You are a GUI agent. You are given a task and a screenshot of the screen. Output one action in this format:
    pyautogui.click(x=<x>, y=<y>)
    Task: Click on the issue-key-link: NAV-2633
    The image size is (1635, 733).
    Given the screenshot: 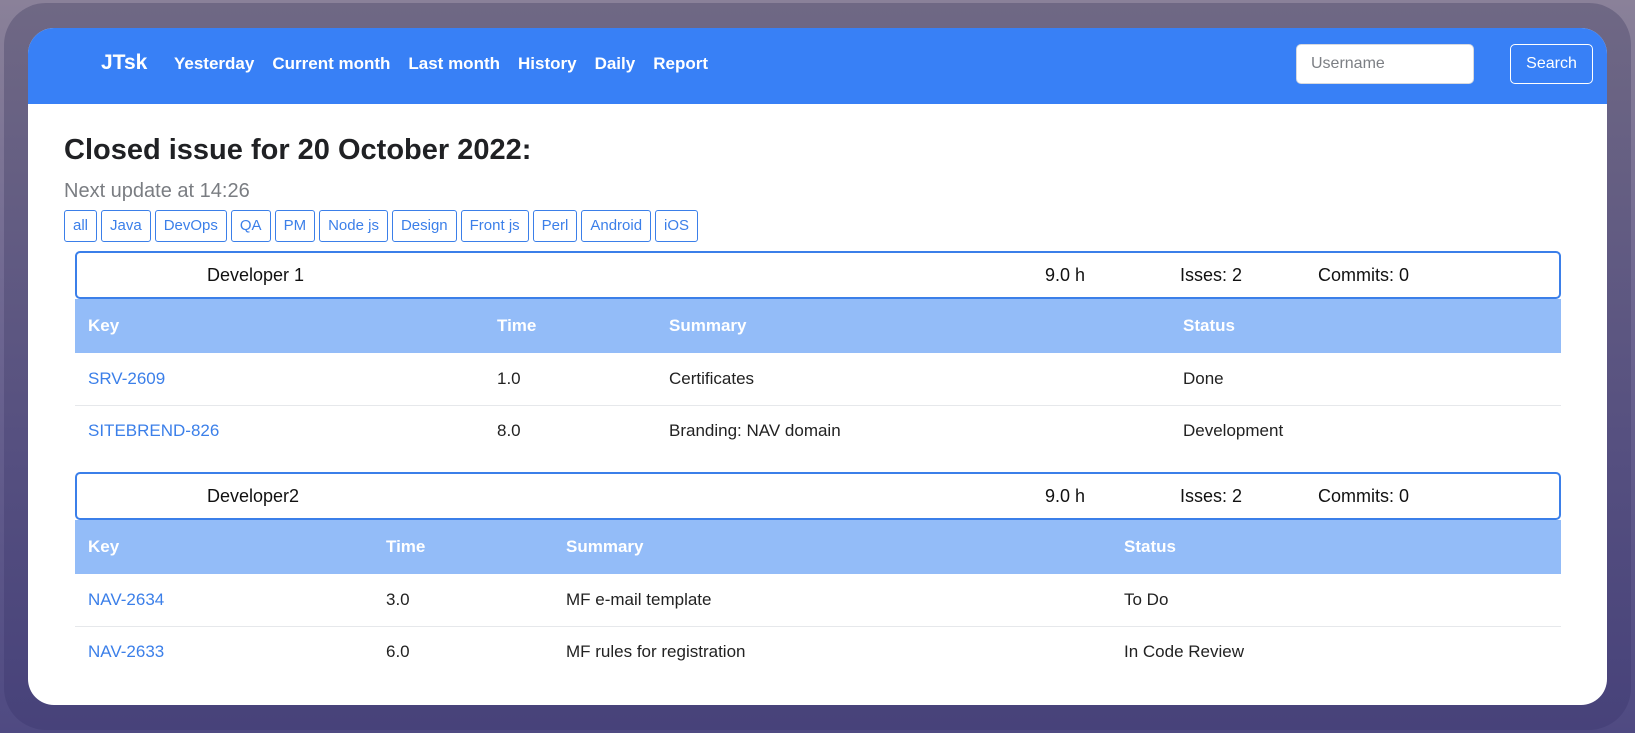 What is the action you would take?
    pyautogui.click(x=126, y=651)
    